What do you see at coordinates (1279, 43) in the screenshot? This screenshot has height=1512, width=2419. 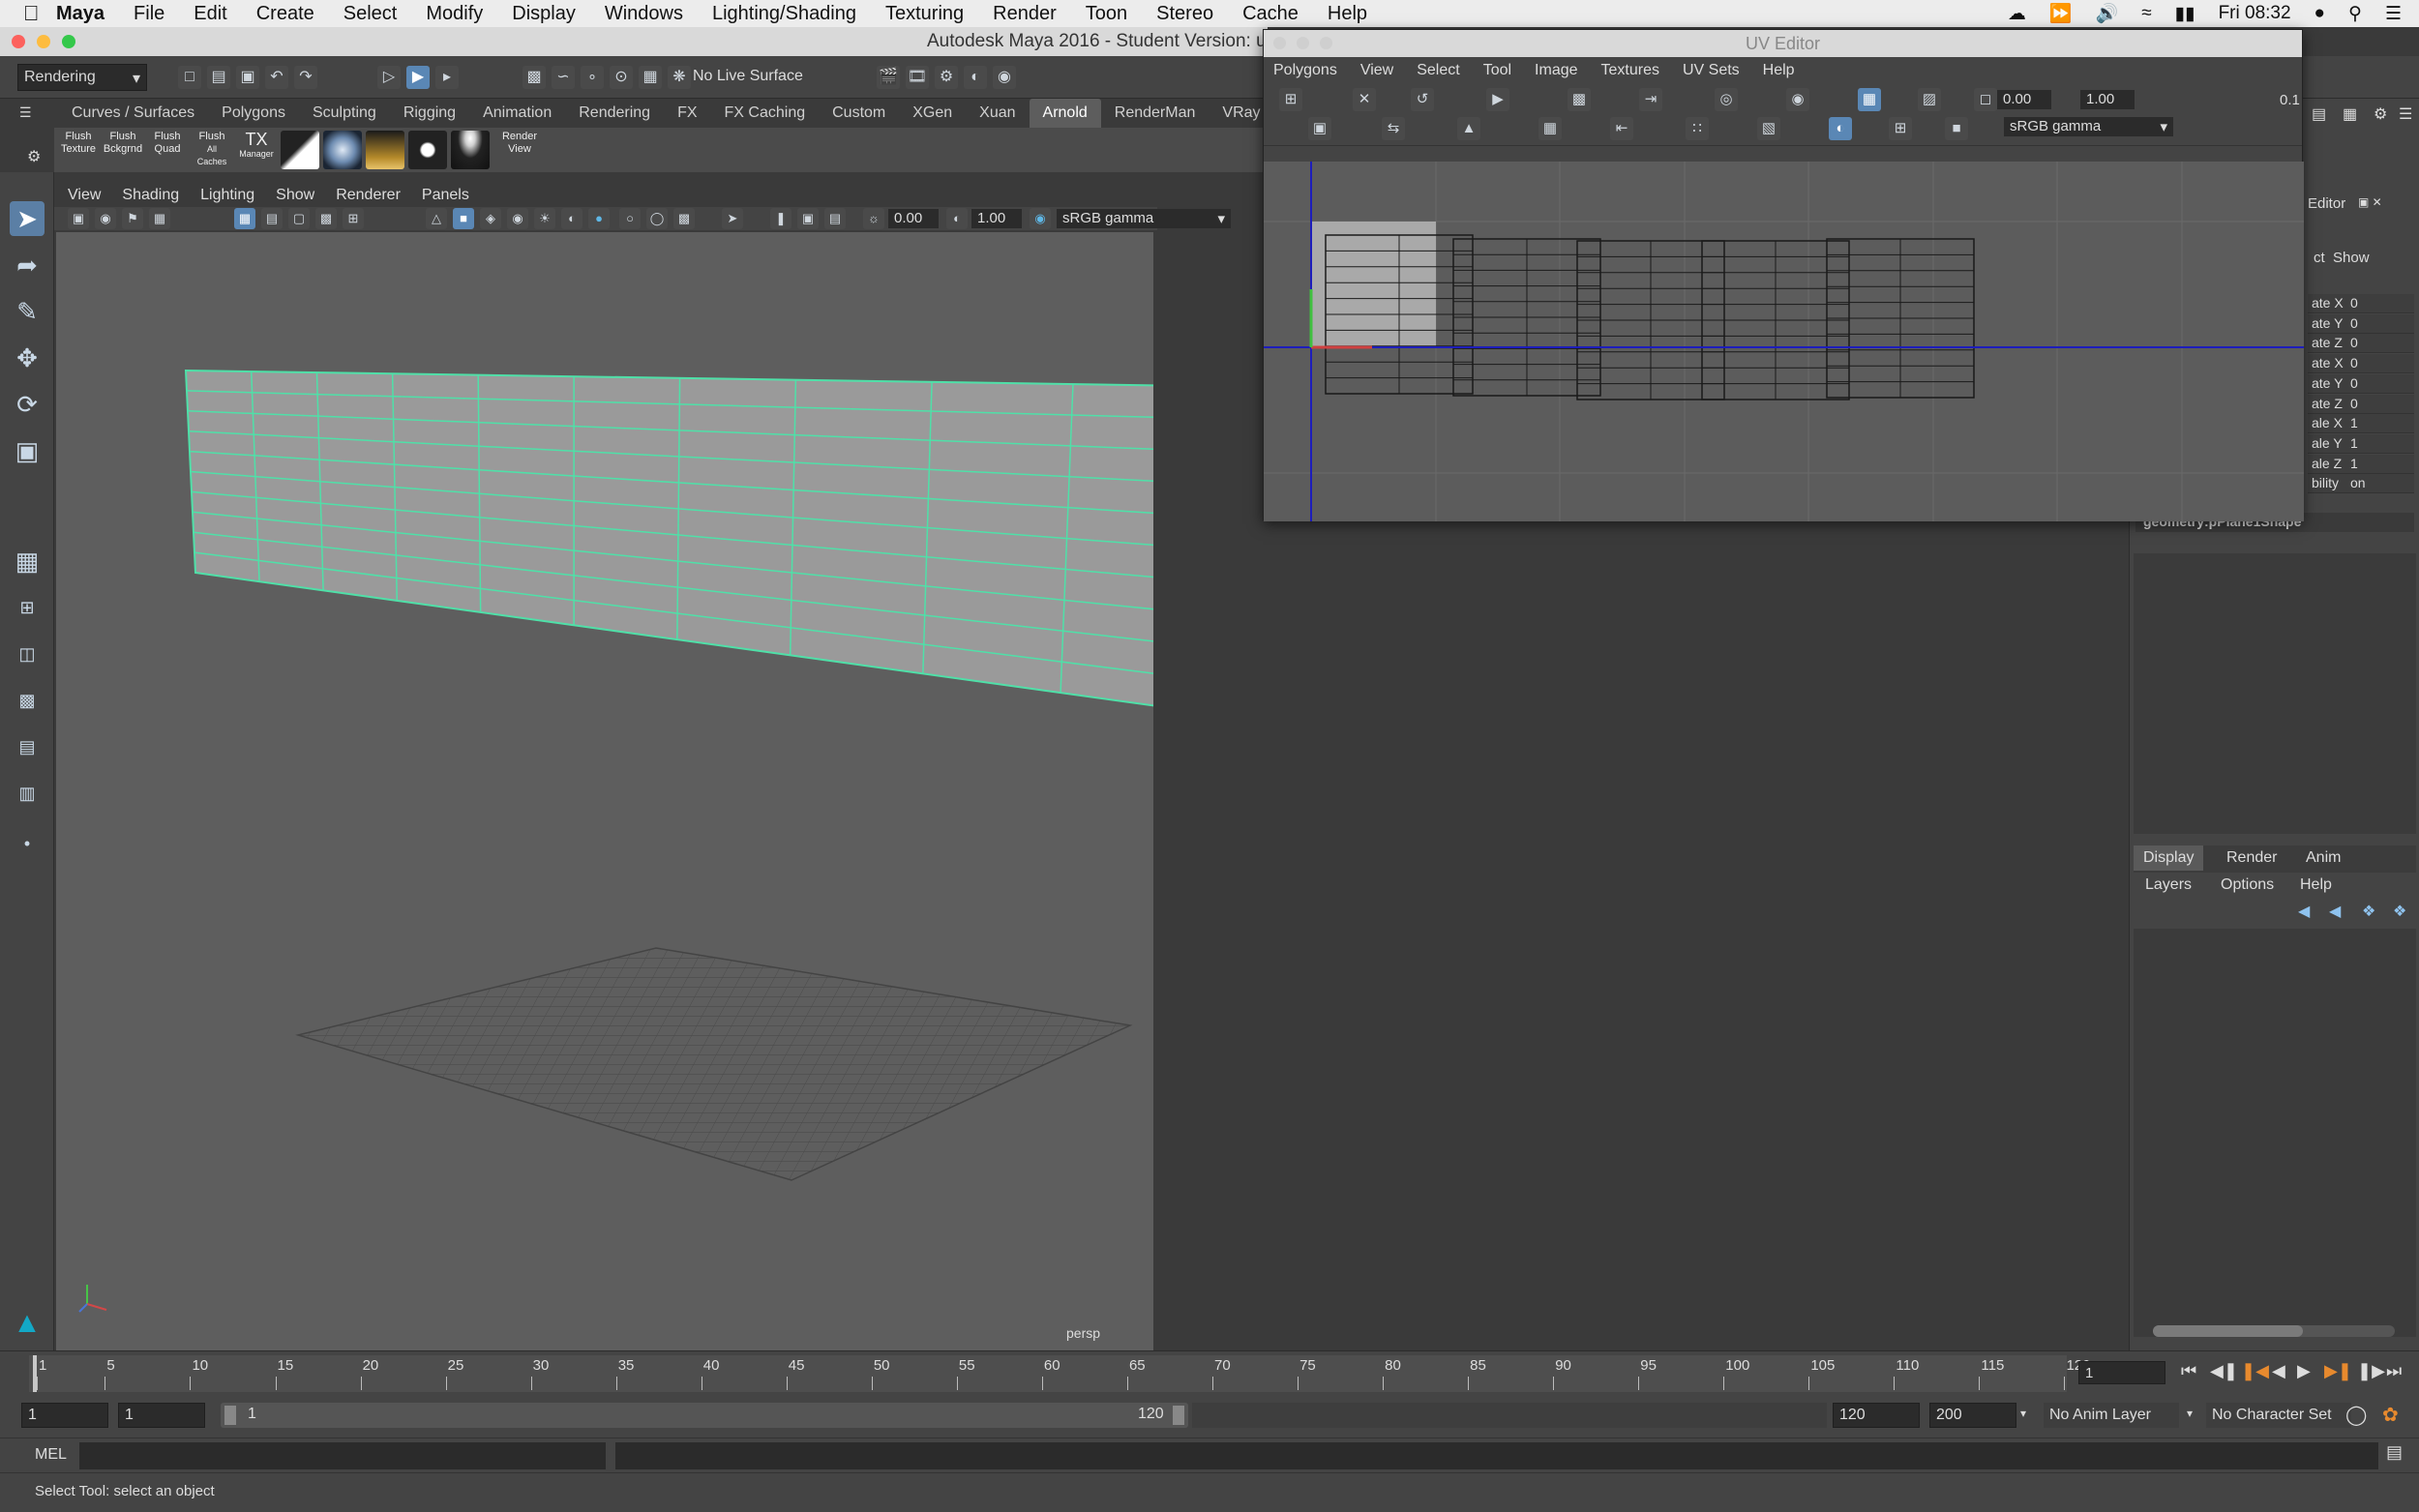 I see `uv-close-button` at bounding box center [1279, 43].